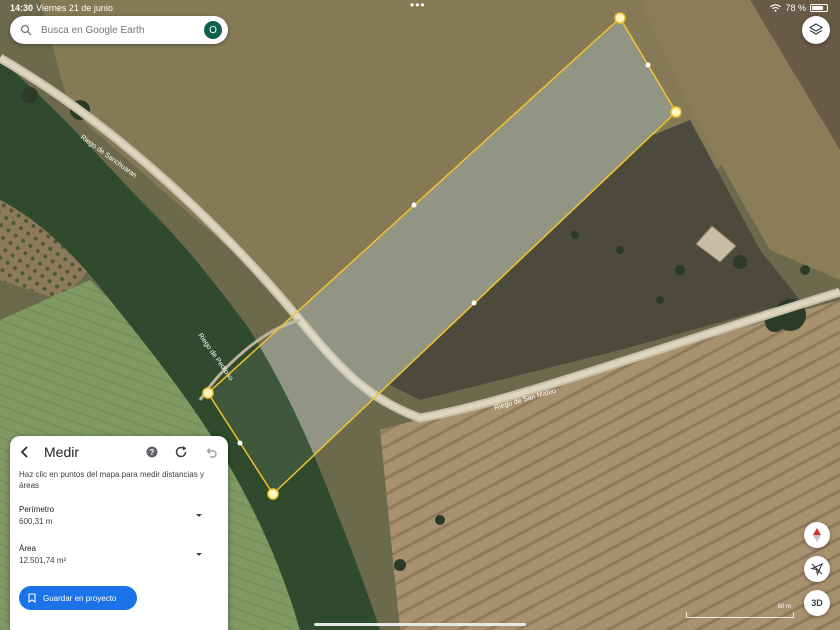 Image resolution: width=840 pixels, height=630 pixels. What do you see at coordinates (37, 509) in the screenshot?
I see `perimeter-label: Perímetro` at bounding box center [37, 509].